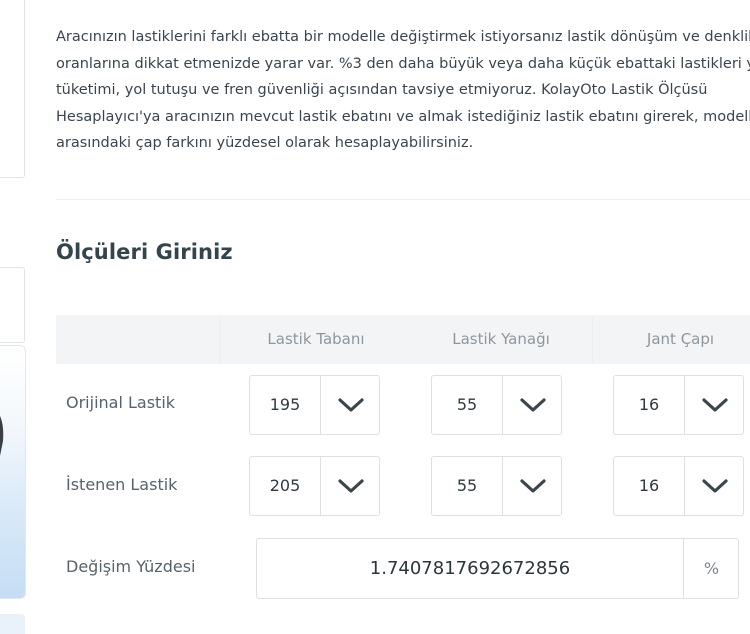 The image size is (750, 634). Describe the element at coordinates (131, 566) in the screenshot. I see `row-label-result: Değişim Yüzdesi` at that location.